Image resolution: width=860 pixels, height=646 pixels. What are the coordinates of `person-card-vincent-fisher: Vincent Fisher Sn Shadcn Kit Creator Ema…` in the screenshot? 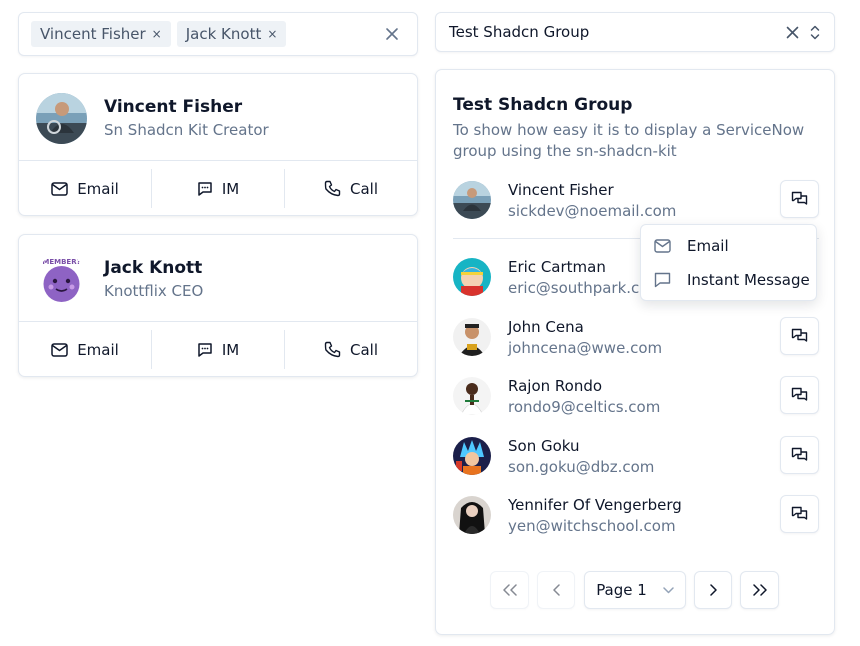 It's located at (218, 144).